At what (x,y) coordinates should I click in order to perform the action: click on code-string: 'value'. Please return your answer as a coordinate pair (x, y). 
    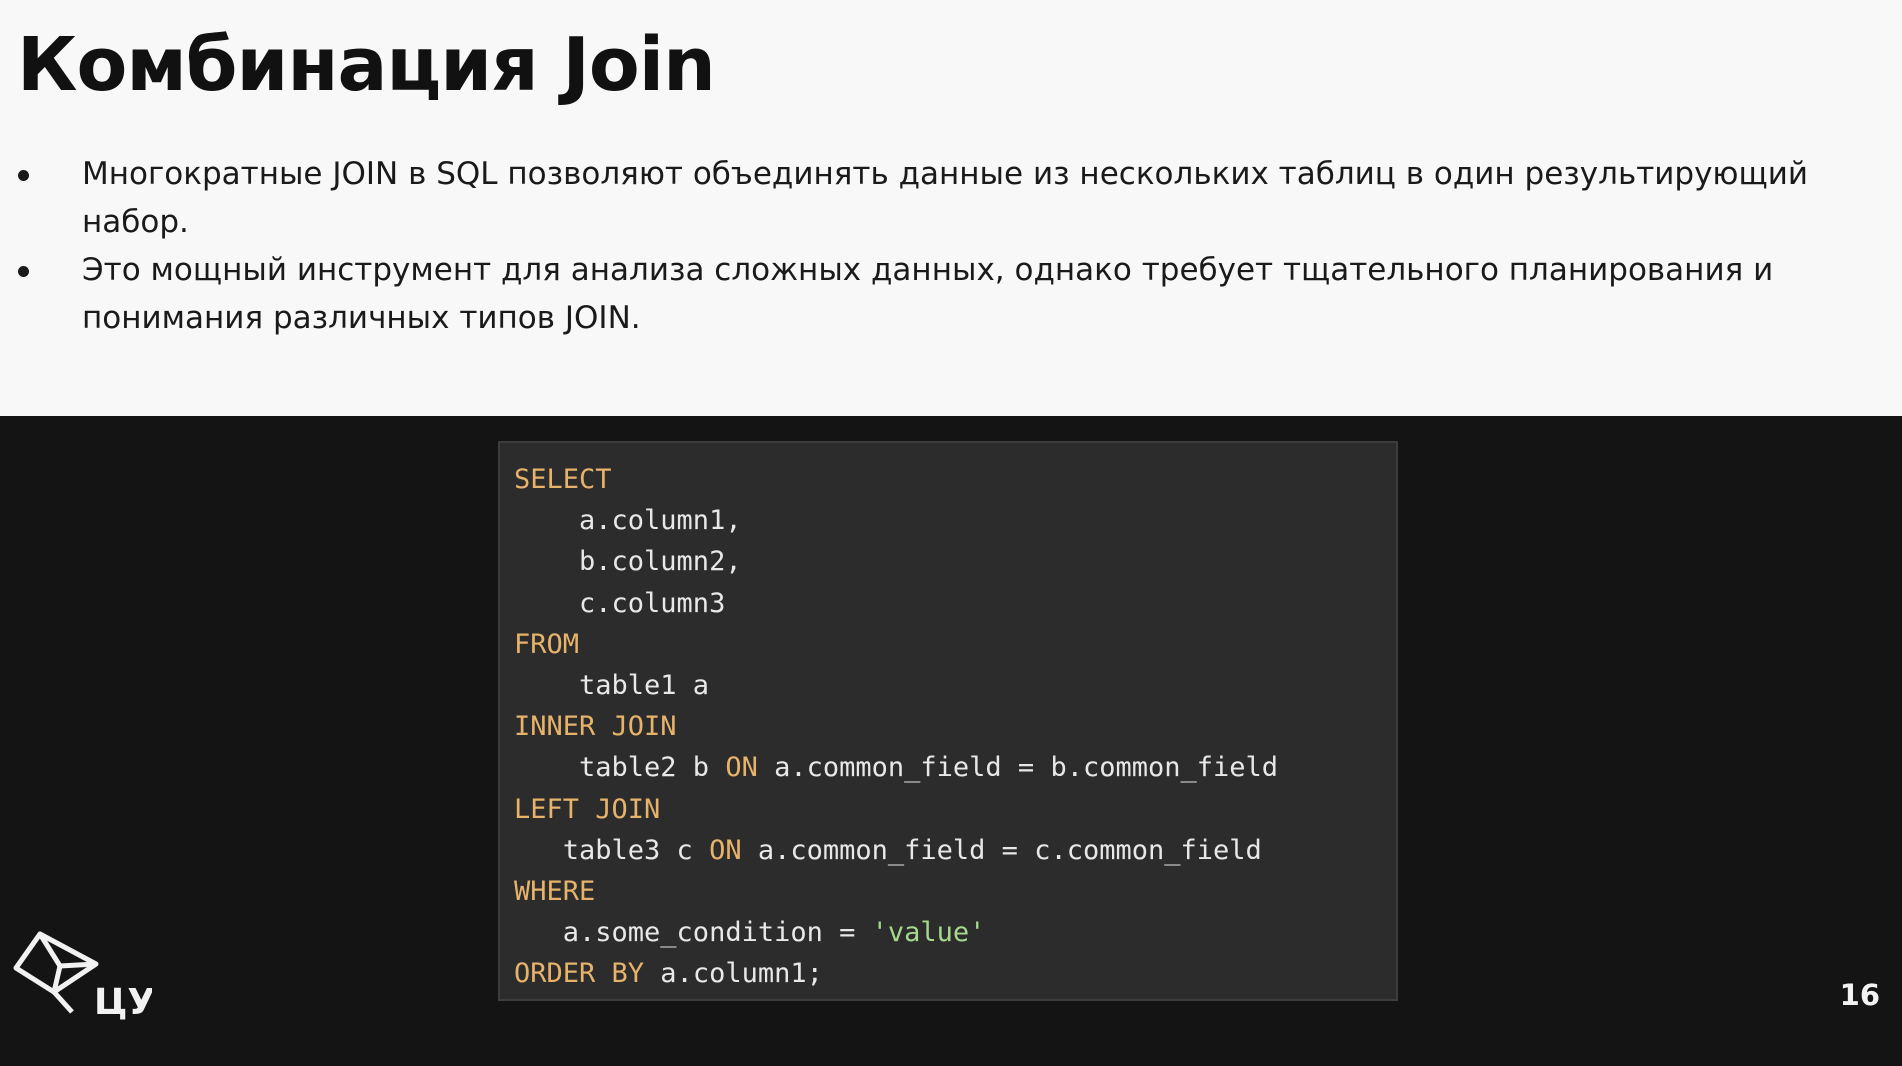
    Looking at the image, I should click on (928, 933).